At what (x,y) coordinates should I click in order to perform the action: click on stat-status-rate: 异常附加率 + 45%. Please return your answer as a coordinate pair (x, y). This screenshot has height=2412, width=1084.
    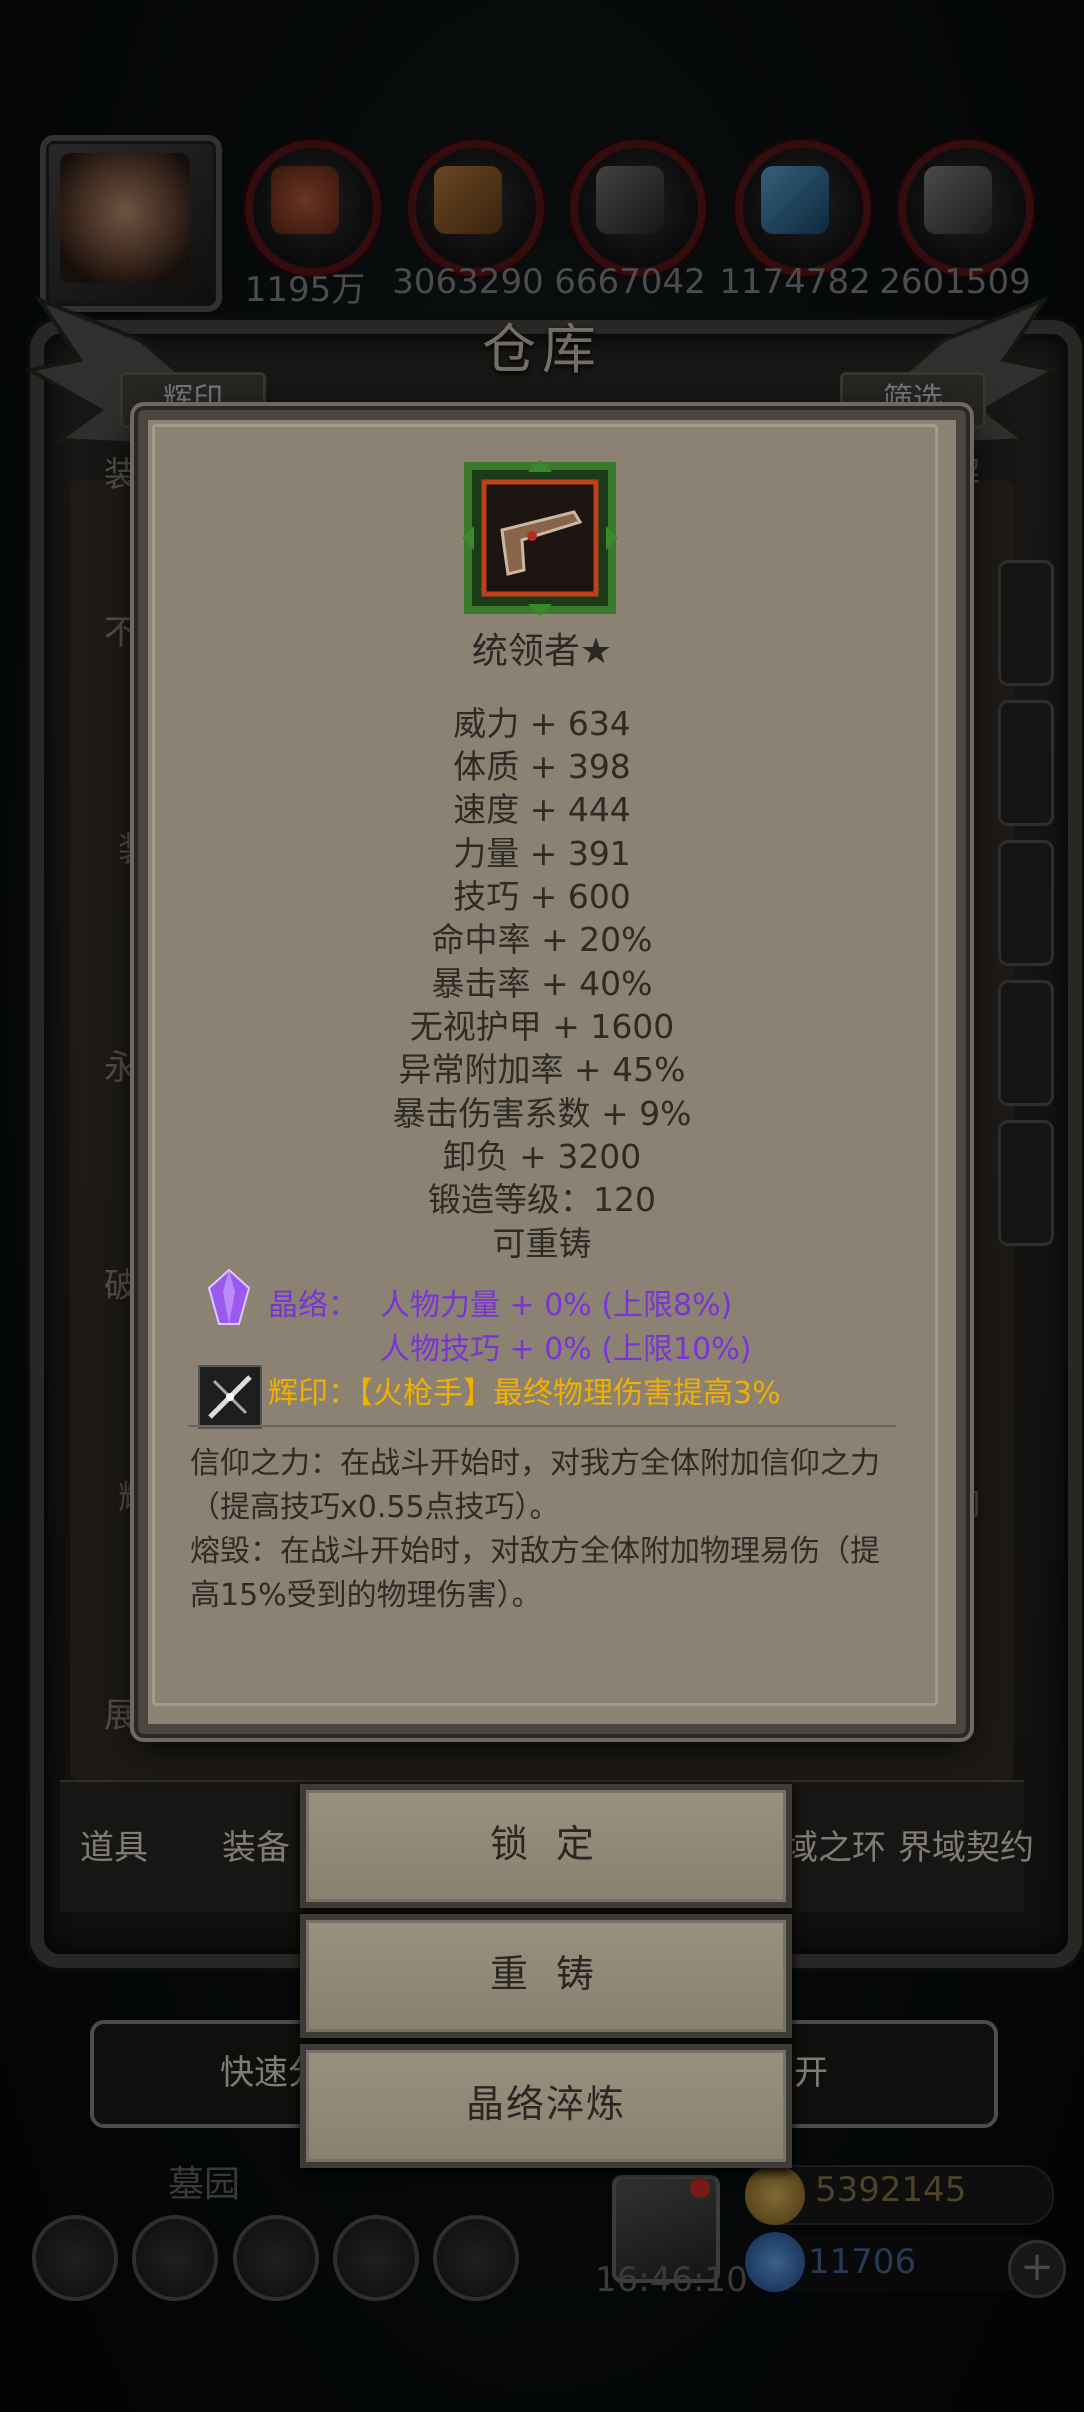
    Looking at the image, I should click on (542, 1069).